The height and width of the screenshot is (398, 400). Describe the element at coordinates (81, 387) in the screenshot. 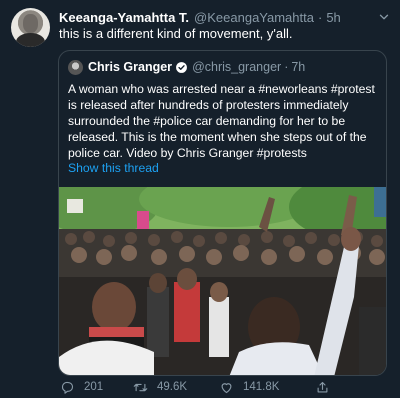

I see `reply-button: 201` at that location.